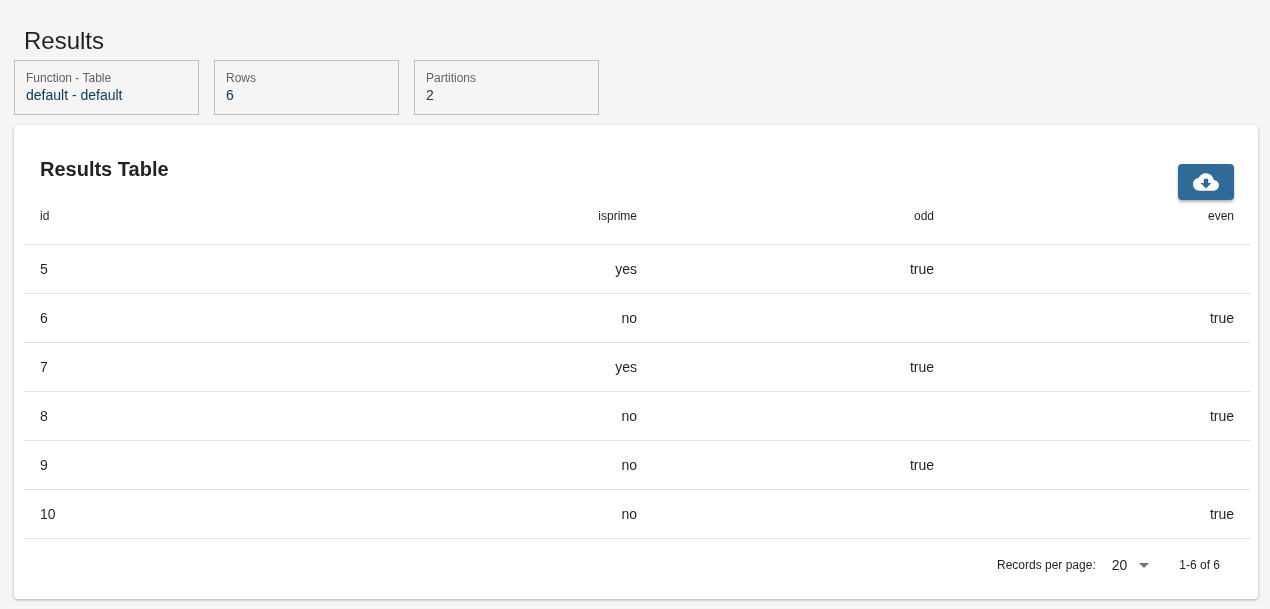 The image size is (1270, 609). I want to click on stat-label: Rows, so click(241, 78).